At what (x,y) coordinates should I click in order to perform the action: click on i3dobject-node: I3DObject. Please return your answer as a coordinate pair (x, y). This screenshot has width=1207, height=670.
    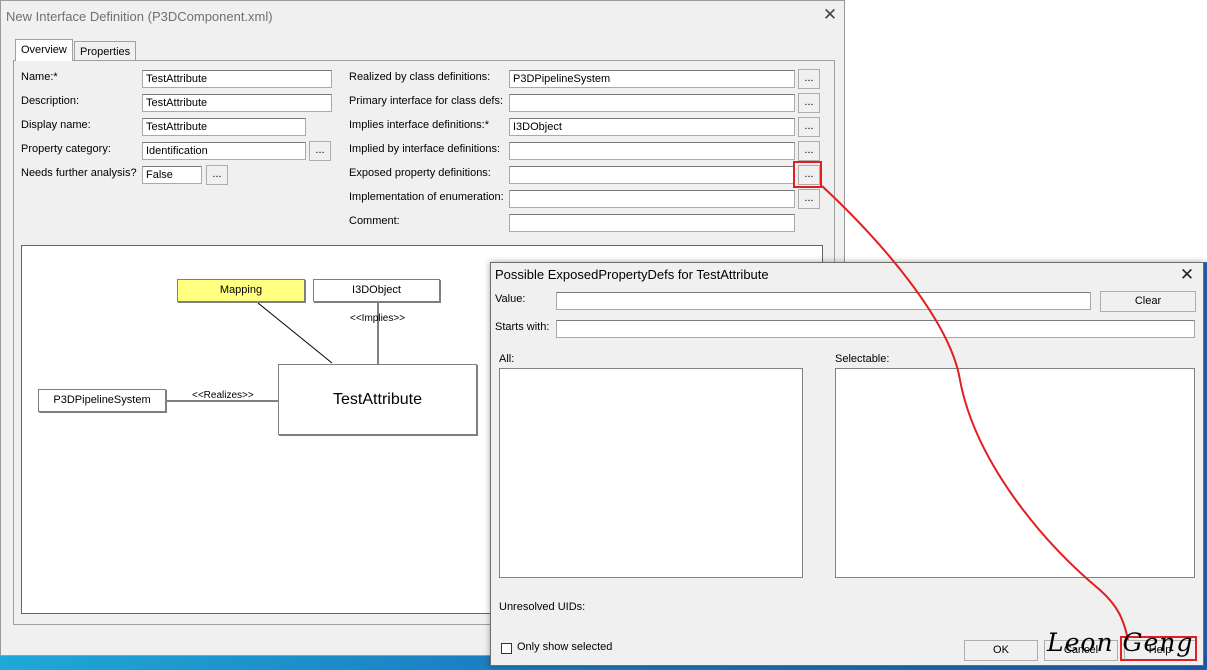
    Looking at the image, I should click on (376, 290).